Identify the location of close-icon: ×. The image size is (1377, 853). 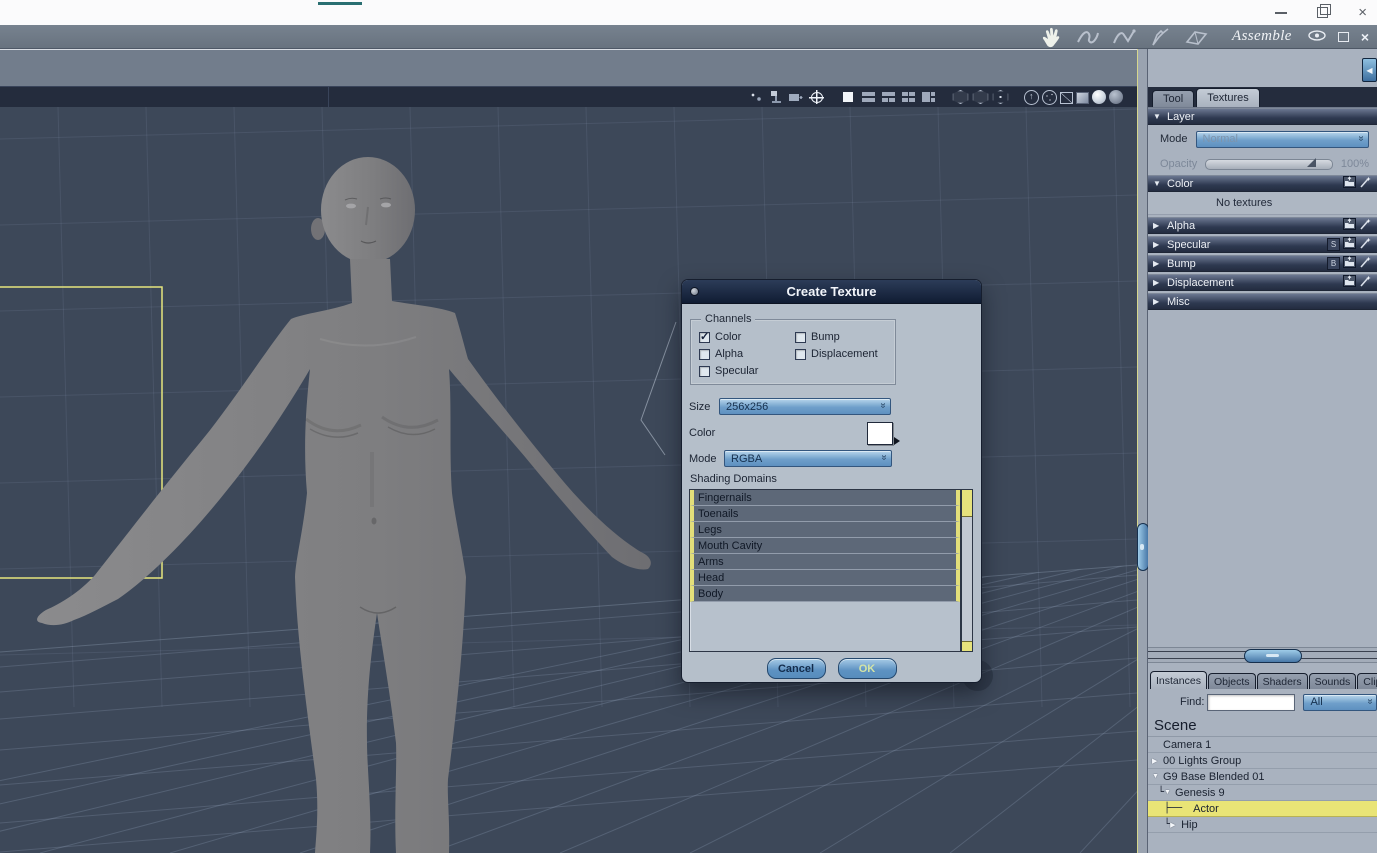
(1362, 12).